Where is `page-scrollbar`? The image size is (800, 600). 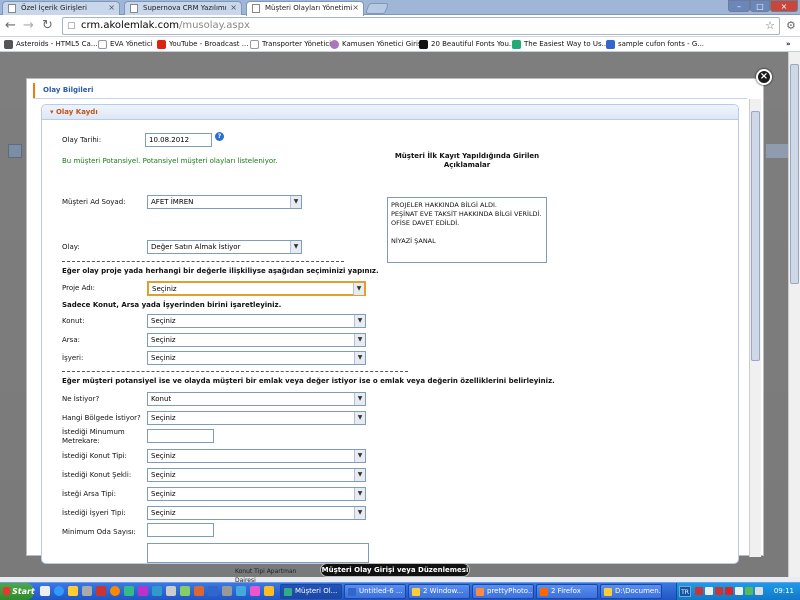 page-scrollbar is located at coordinates (794, 314).